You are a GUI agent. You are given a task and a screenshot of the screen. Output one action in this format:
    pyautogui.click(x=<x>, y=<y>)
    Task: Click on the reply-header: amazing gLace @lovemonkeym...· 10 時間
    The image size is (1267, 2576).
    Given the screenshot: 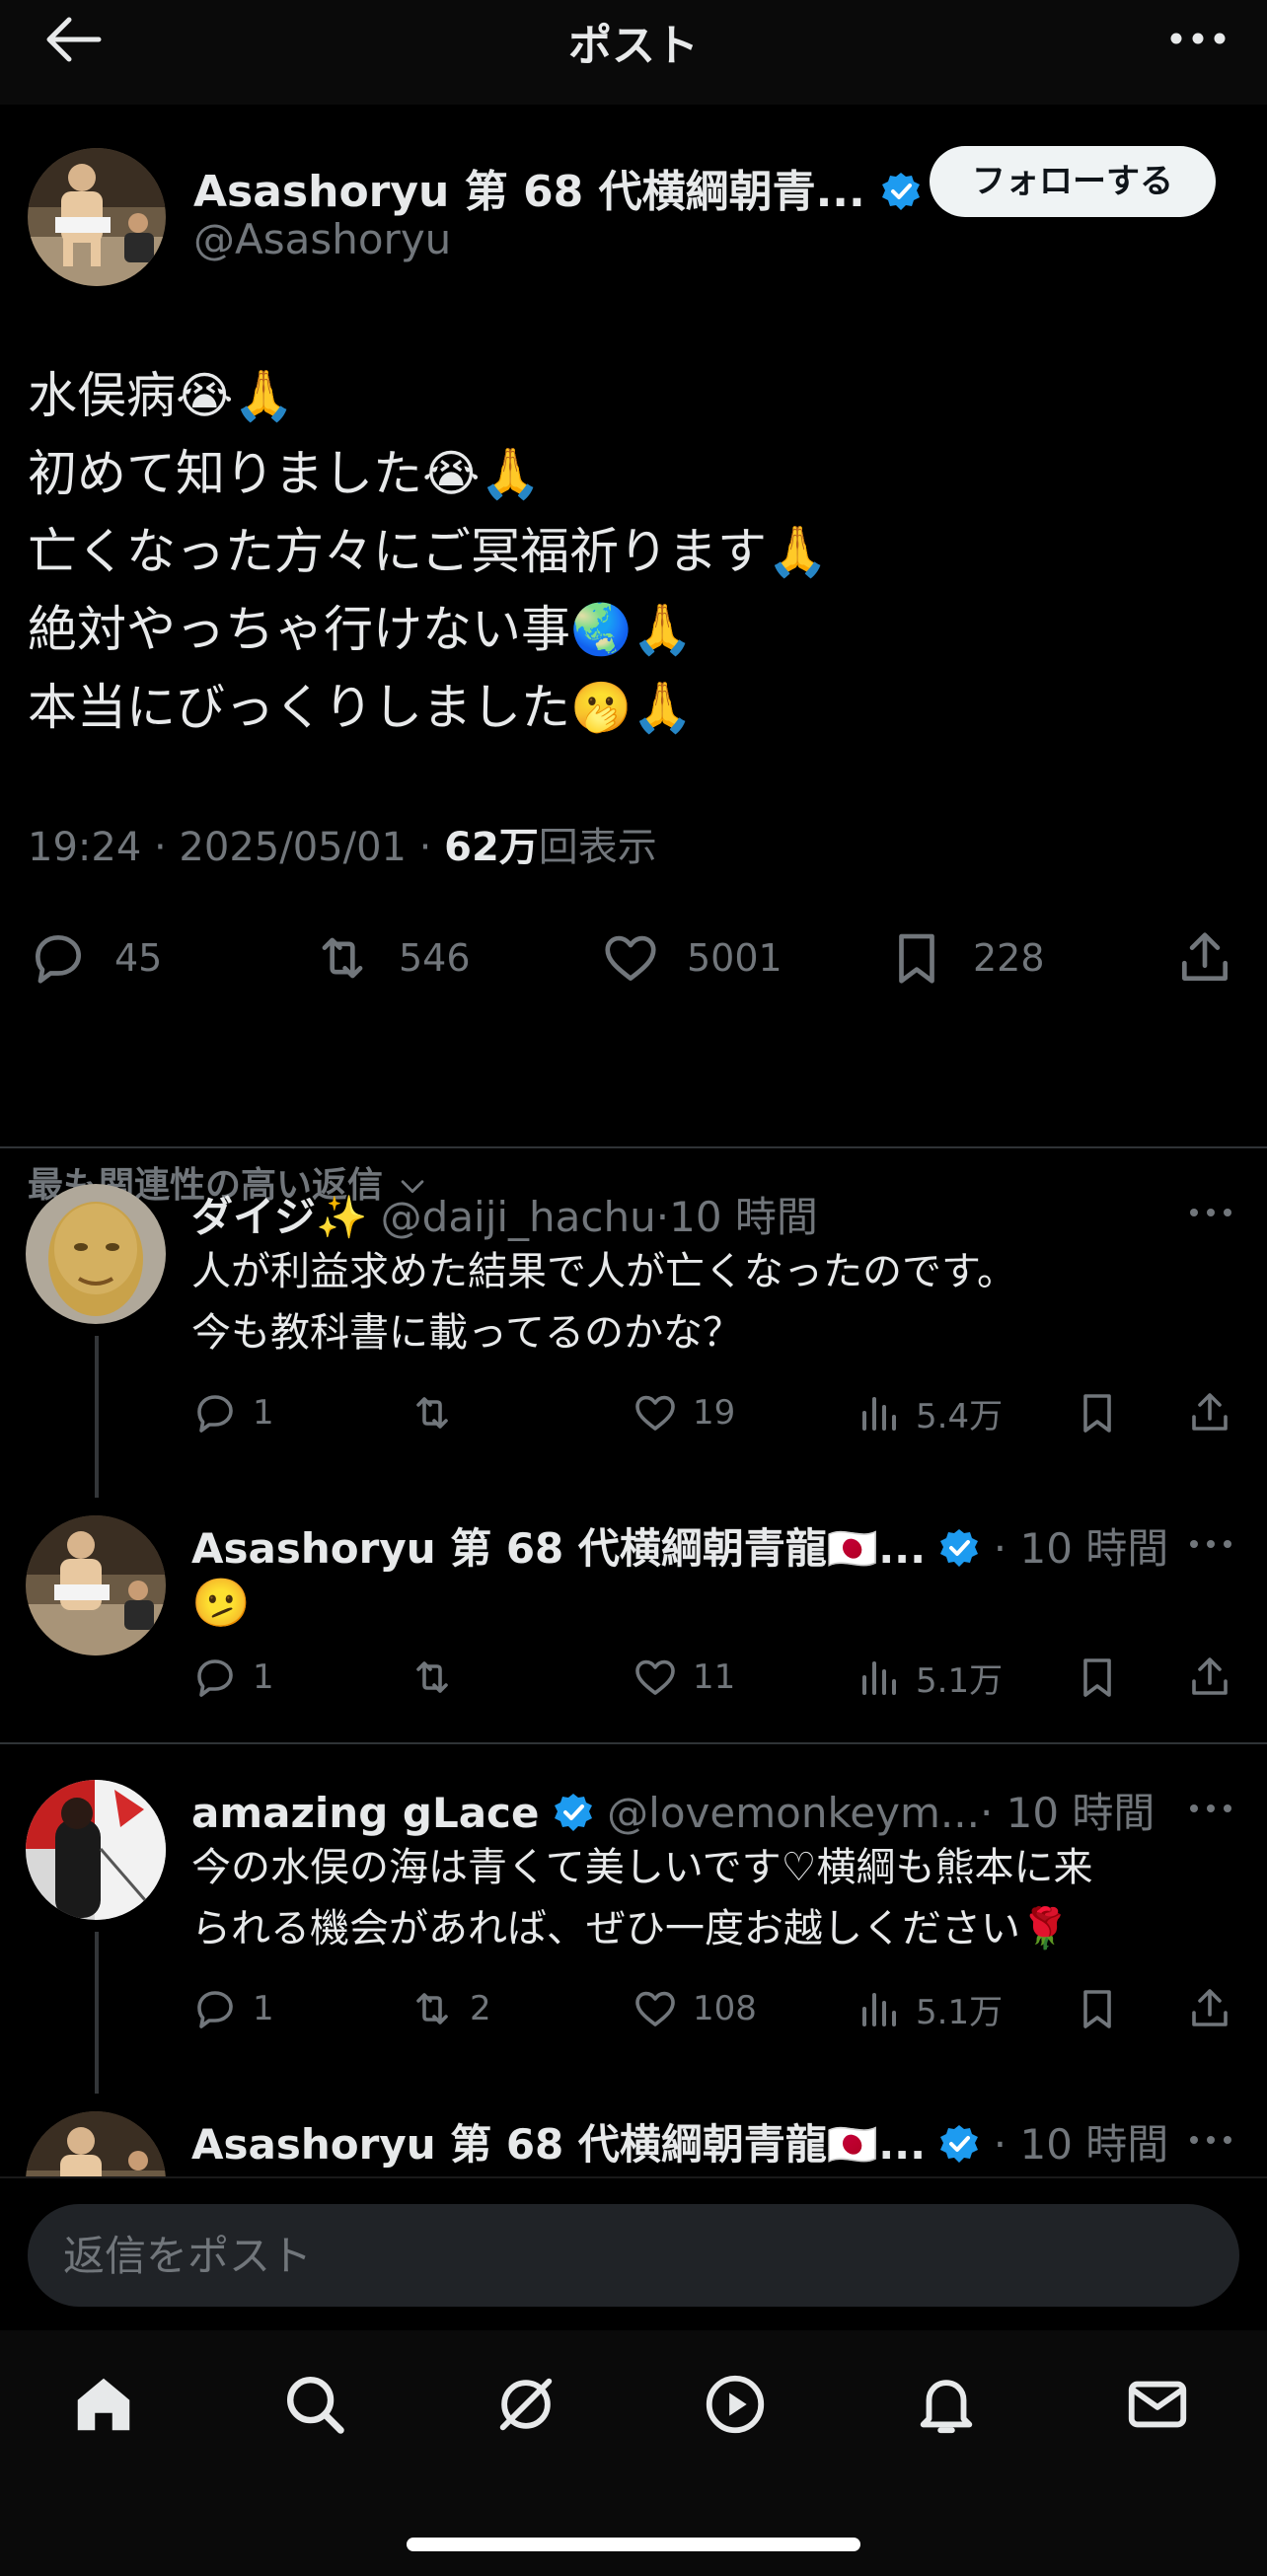 What is the action you would take?
    pyautogui.click(x=673, y=1810)
    